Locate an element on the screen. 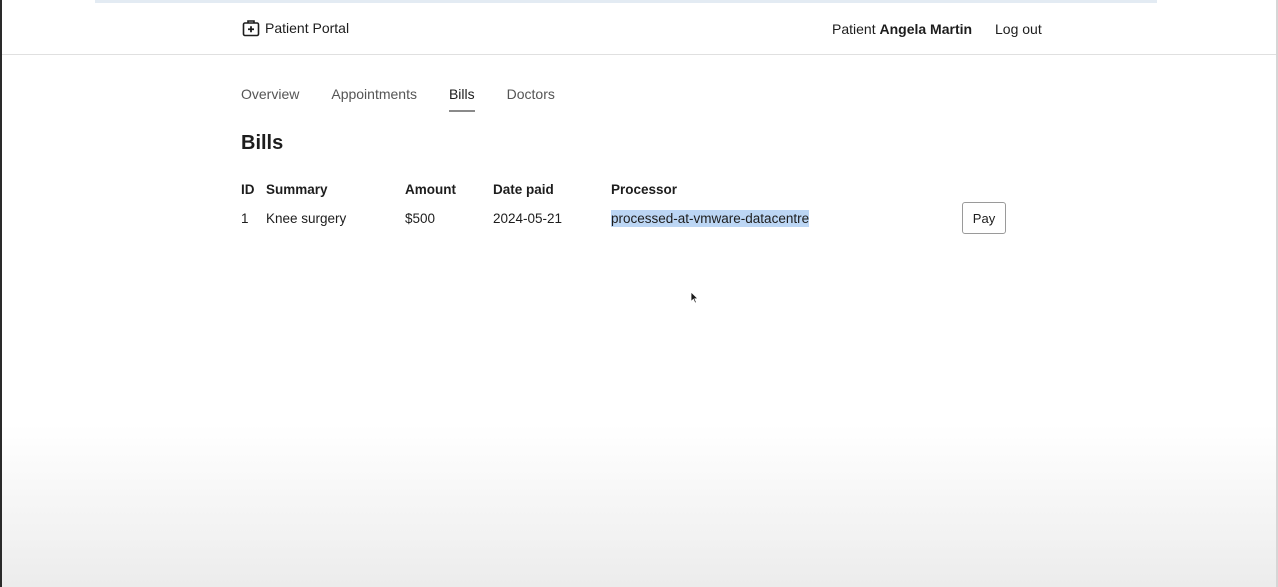 The width and height of the screenshot is (1278, 587). window-left-edge is located at coordinates (1, 293).